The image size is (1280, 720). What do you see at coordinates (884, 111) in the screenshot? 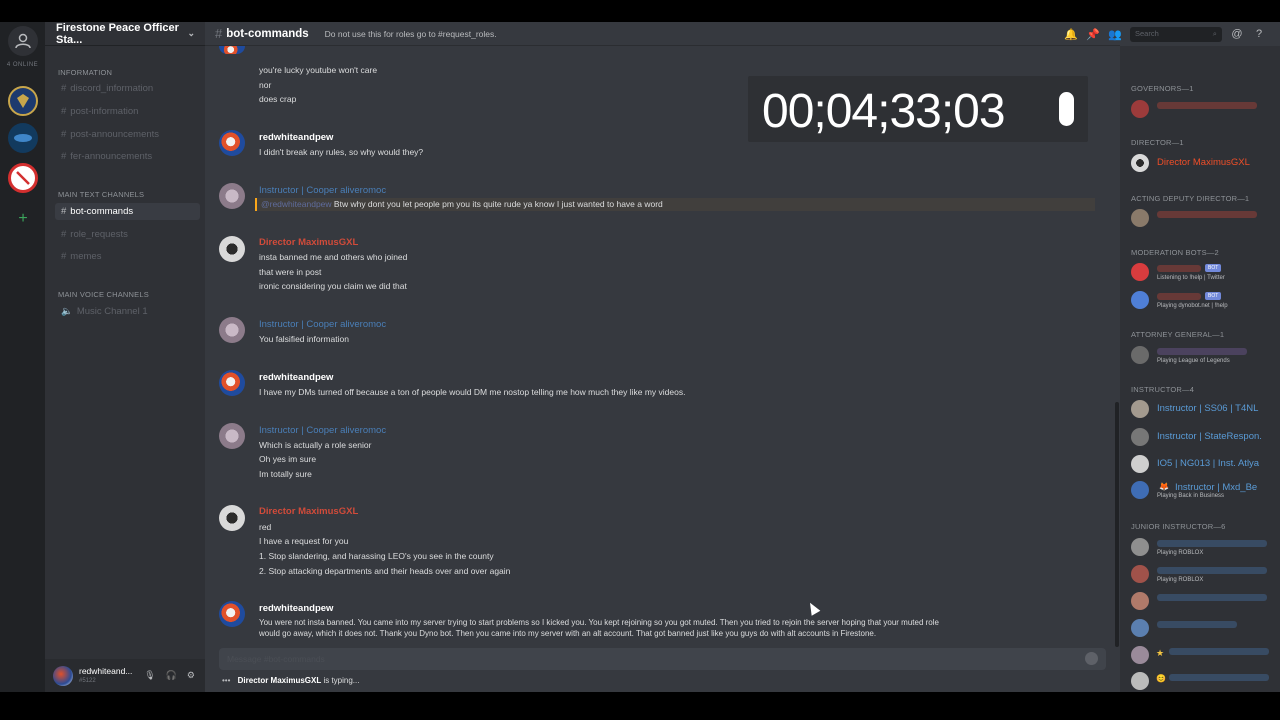
I see `timecode-text: 00;04;33;03` at bounding box center [884, 111].